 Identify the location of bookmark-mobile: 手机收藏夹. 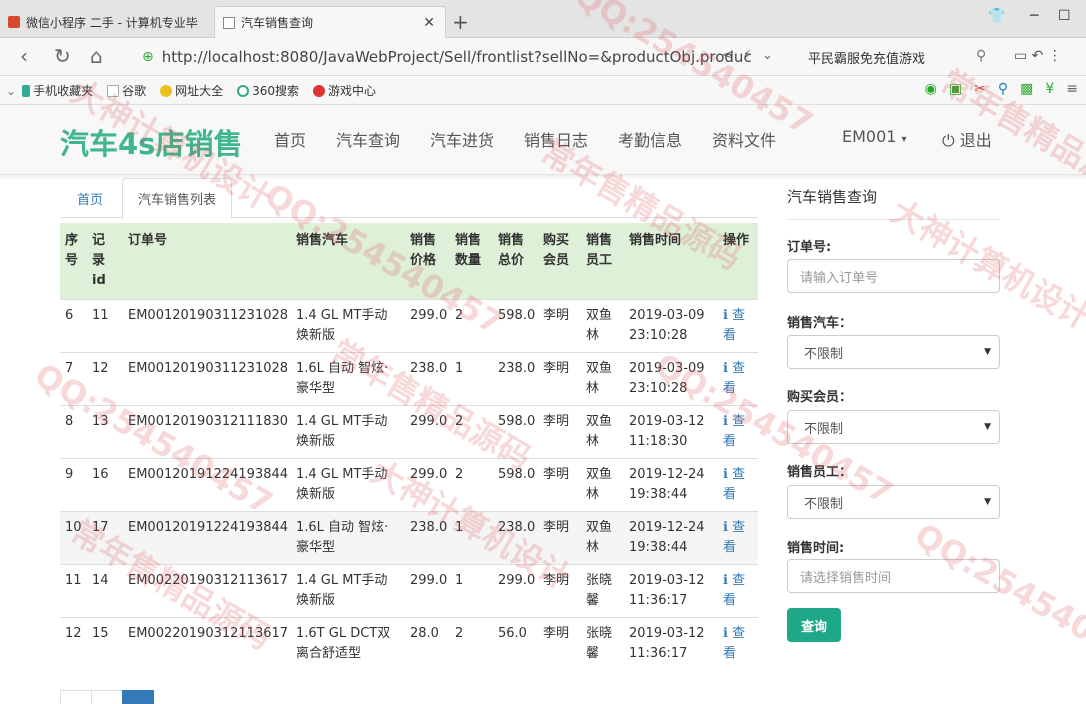
(57, 90).